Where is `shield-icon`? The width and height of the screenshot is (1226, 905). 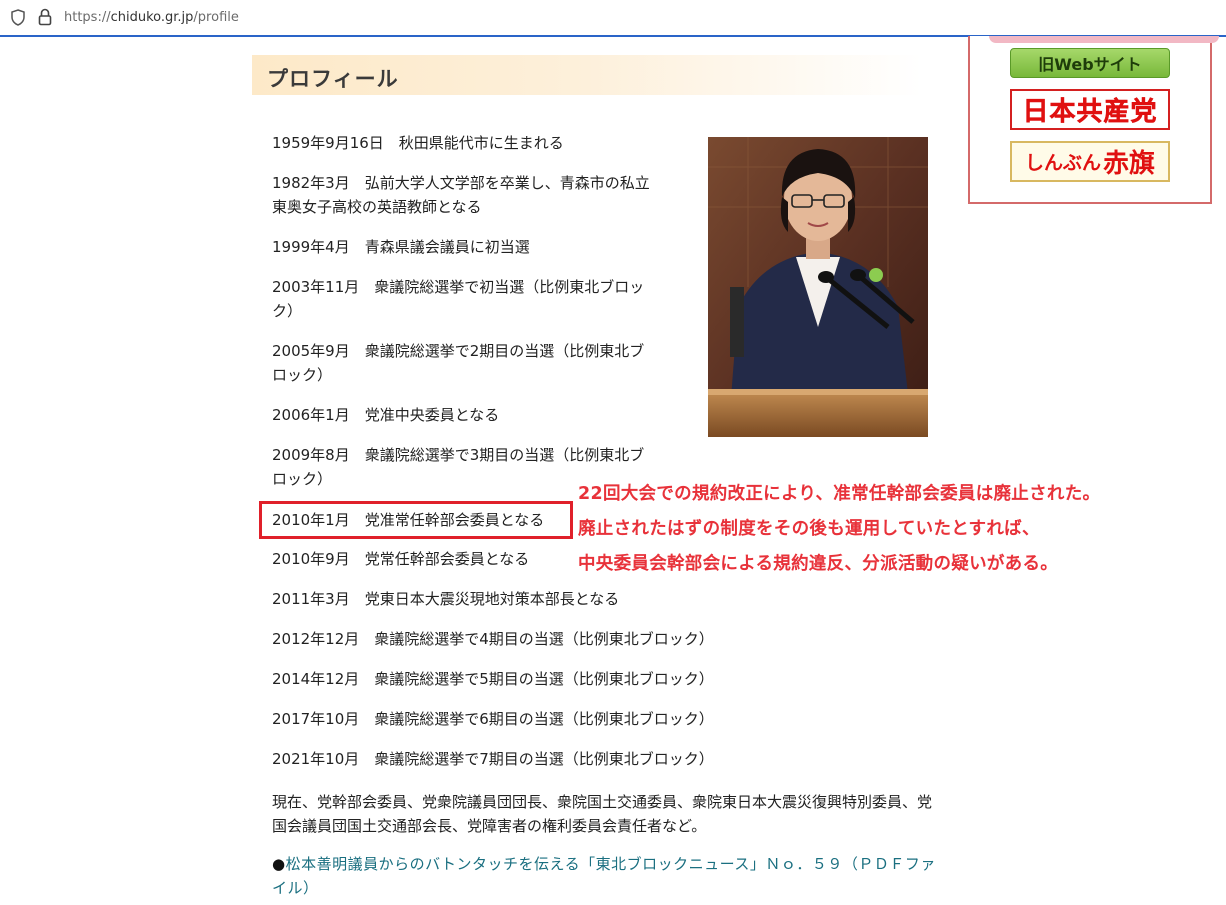
shield-icon is located at coordinates (18, 17).